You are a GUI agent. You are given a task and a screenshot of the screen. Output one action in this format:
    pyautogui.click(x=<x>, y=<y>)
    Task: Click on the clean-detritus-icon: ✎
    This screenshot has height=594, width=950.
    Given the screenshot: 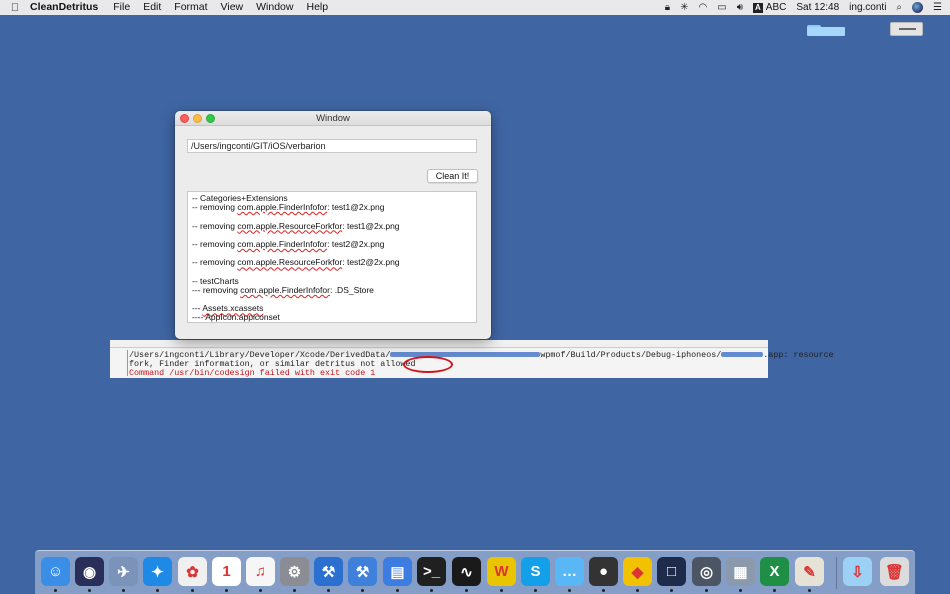 What is the action you would take?
    pyautogui.click(x=809, y=571)
    